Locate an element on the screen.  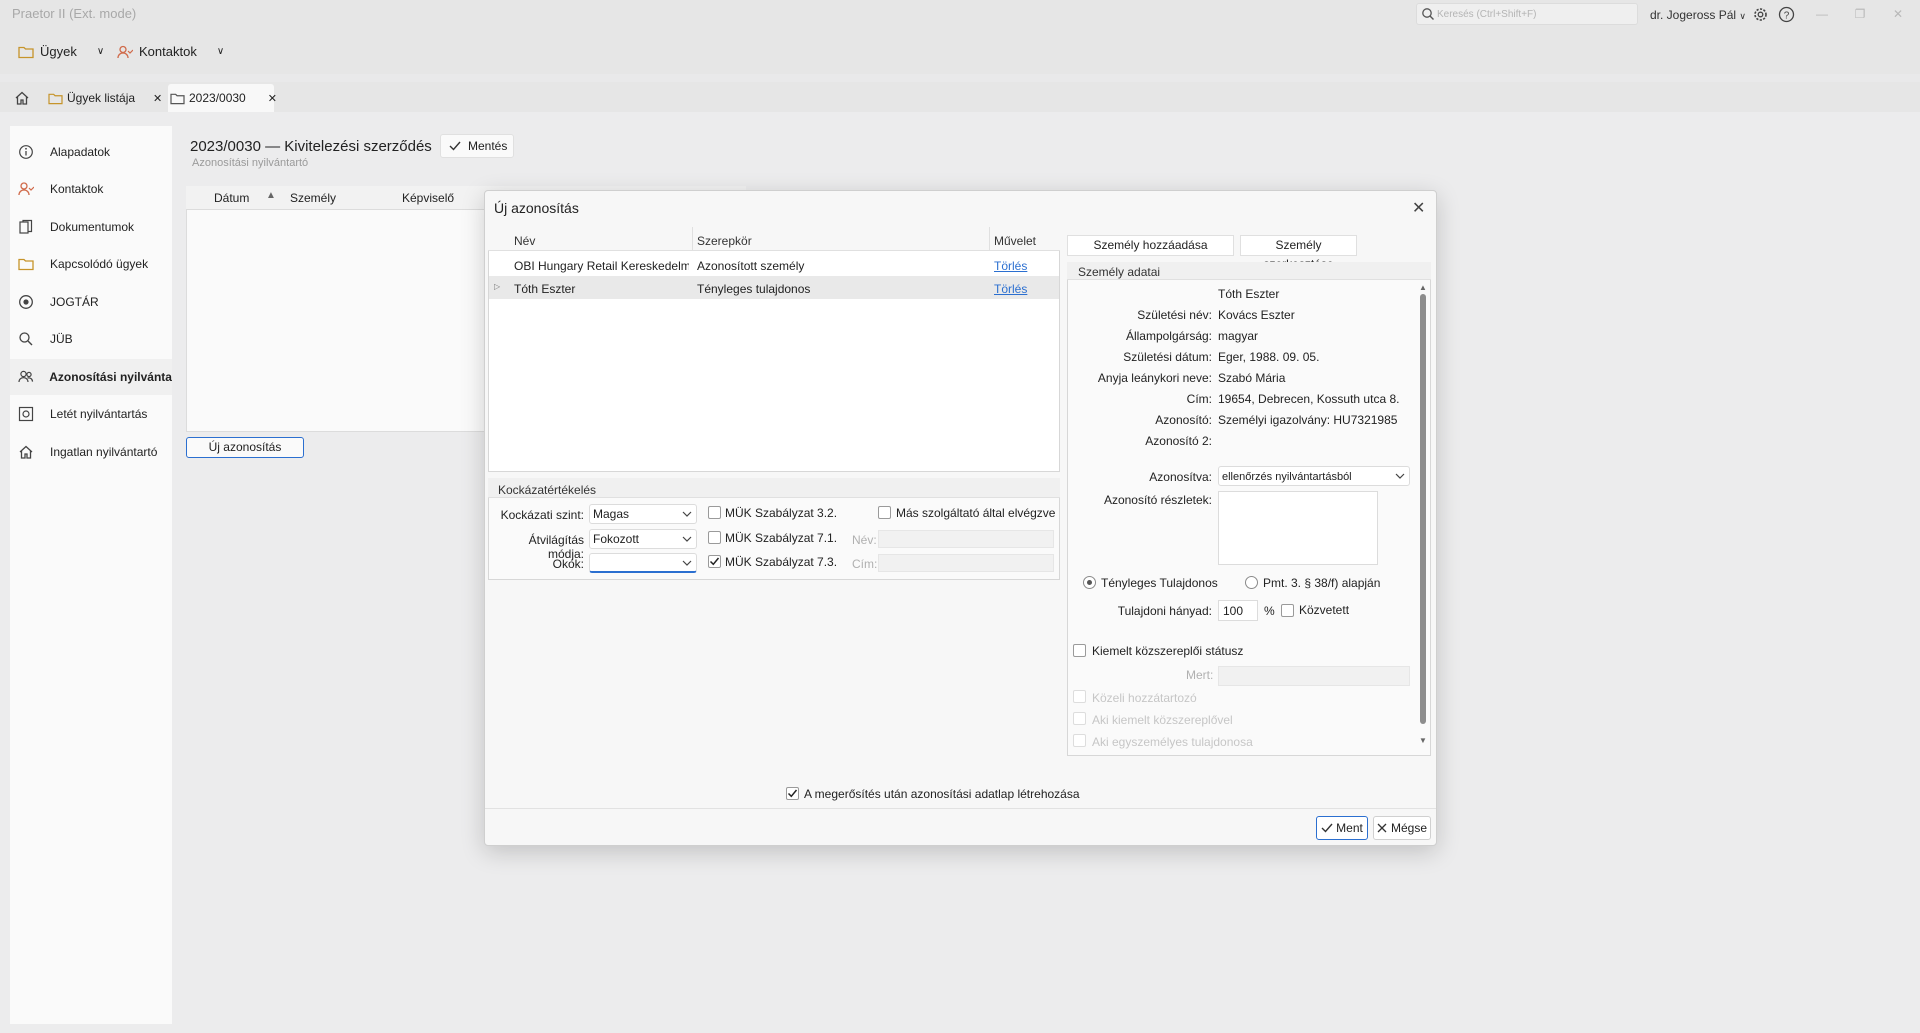
mother-name-label: Anyja leánykori neve: is located at coordinates (1154, 378).